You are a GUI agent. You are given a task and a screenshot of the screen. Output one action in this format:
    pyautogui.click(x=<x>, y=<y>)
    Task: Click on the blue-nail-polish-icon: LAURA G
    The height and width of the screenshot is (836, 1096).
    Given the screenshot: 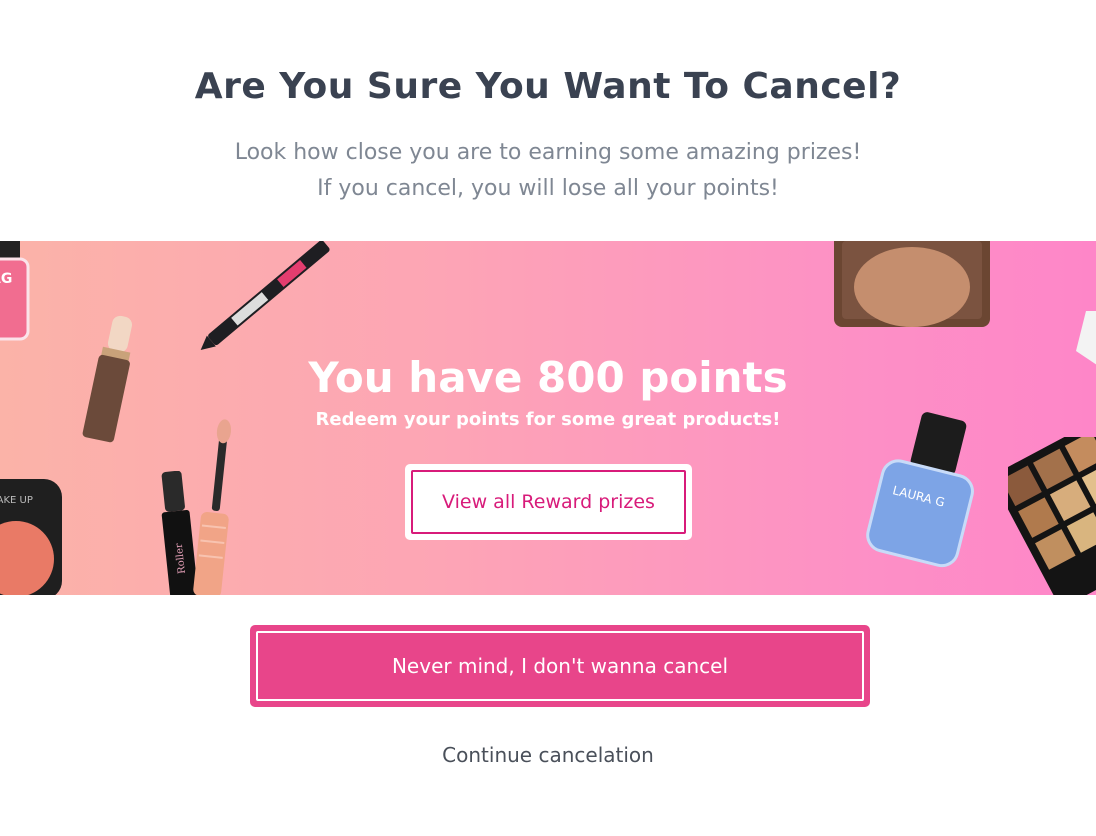 What is the action you would take?
    pyautogui.click(x=920, y=490)
    